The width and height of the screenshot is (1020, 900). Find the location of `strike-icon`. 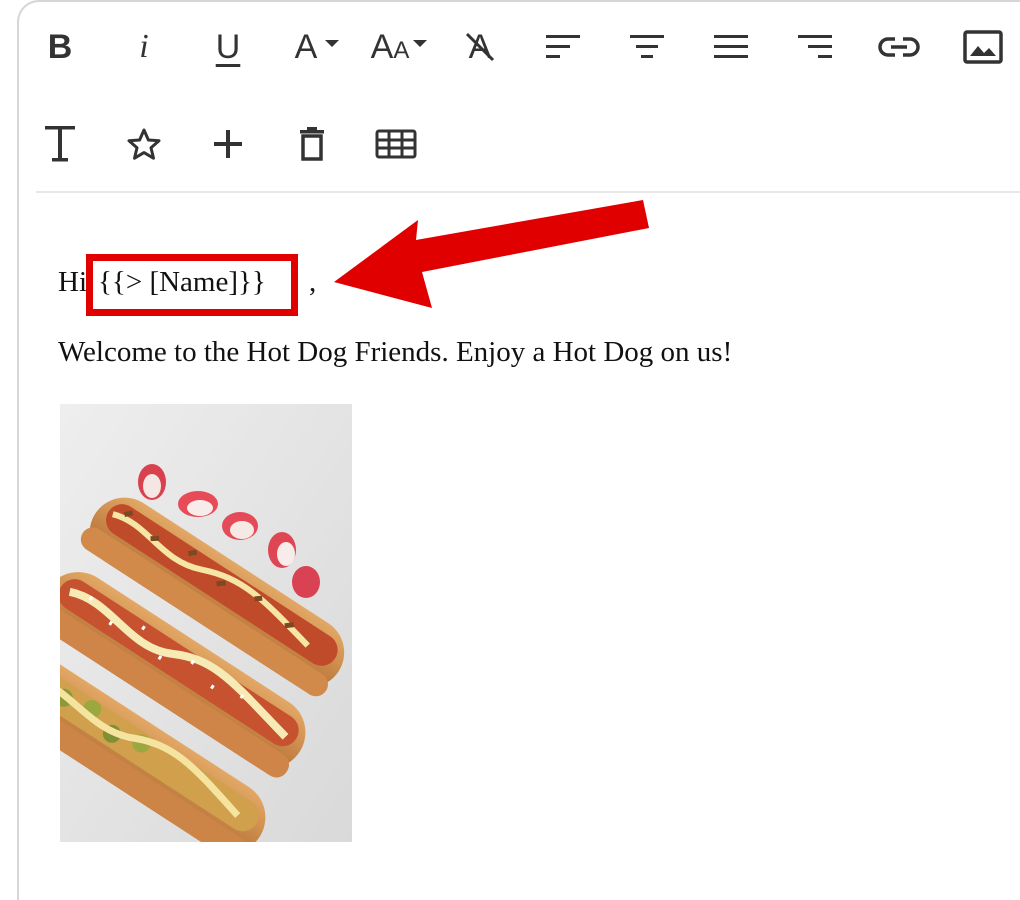

strike-icon is located at coordinates (480, 47).